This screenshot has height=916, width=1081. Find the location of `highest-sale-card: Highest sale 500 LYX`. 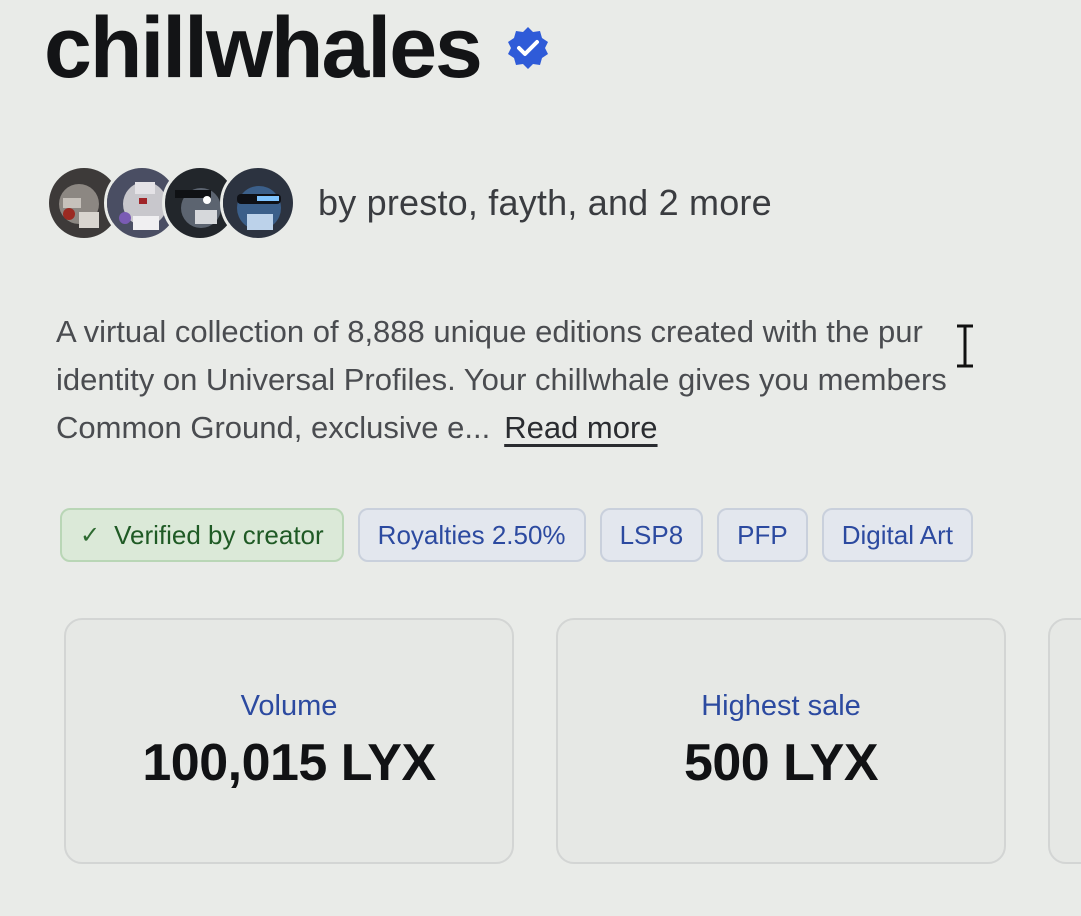

highest-sale-card: Highest sale 500 LYX is located at coordinates (781, 741).